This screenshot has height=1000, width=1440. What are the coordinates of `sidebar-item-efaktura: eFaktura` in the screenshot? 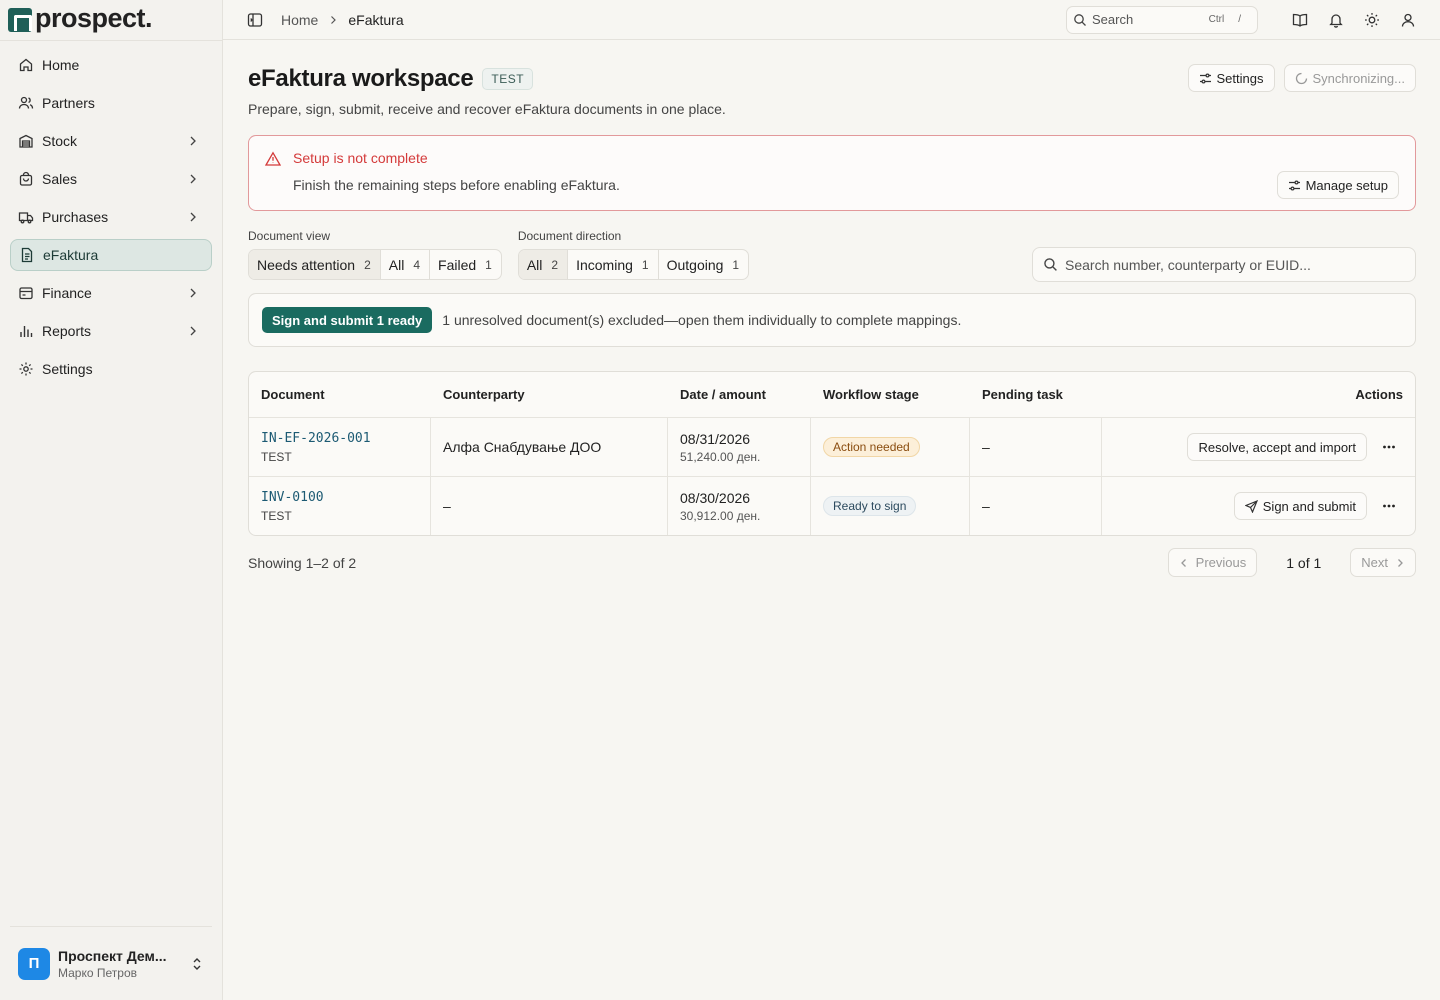 It's located at (111, 255).